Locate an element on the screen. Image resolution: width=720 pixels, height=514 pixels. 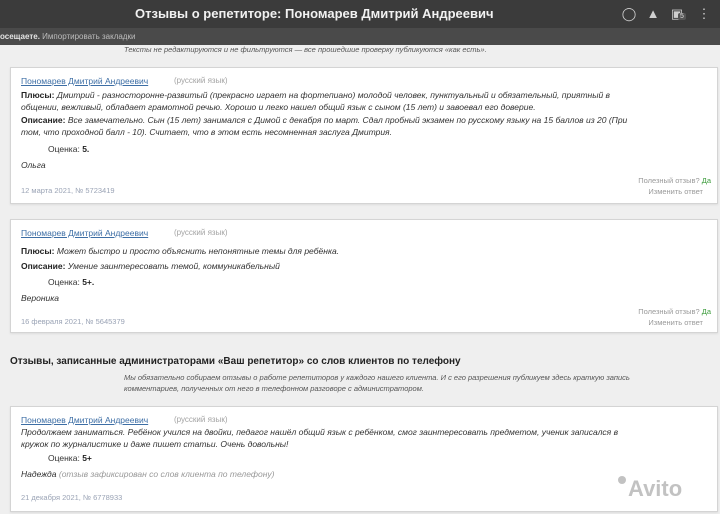
rating: Оценка: 5+ is located at coordinates (70, 458).